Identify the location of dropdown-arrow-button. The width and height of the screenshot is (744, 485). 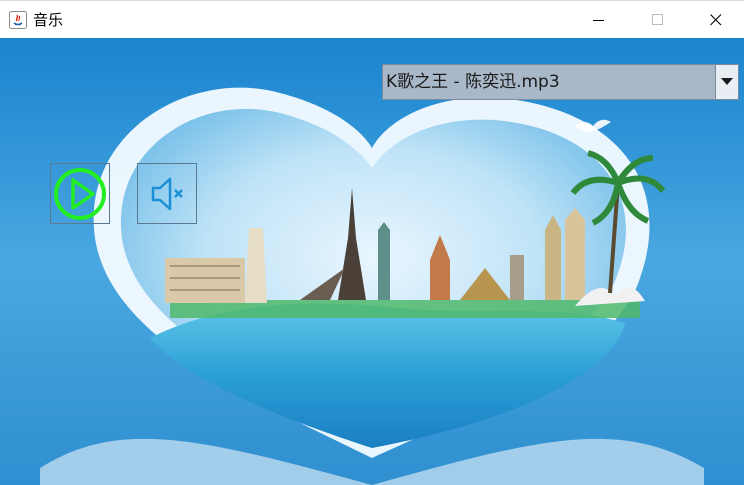
(726, 82).